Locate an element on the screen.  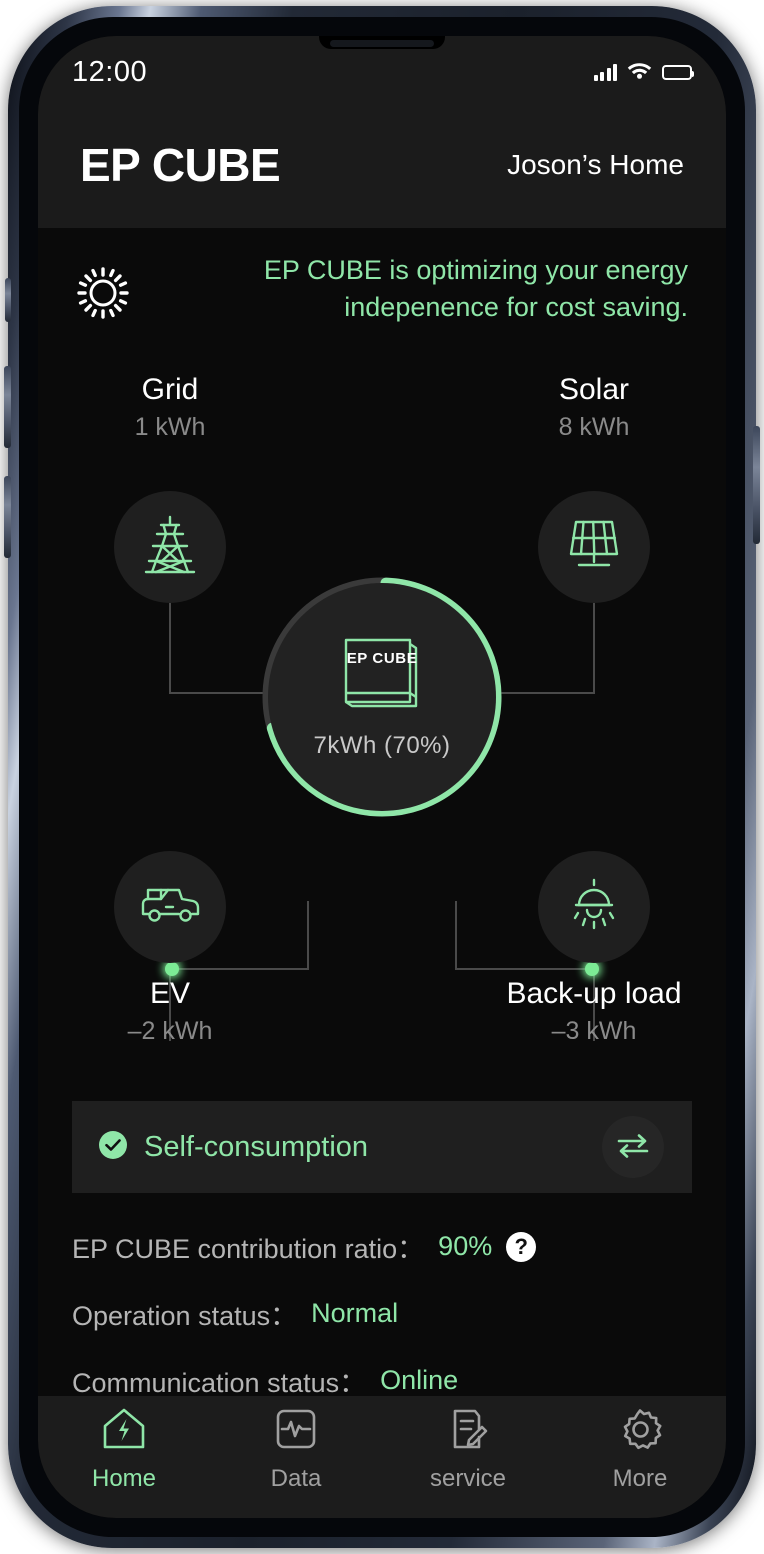
status-value-communication-status: Online is located at coordinates (419, 1380).